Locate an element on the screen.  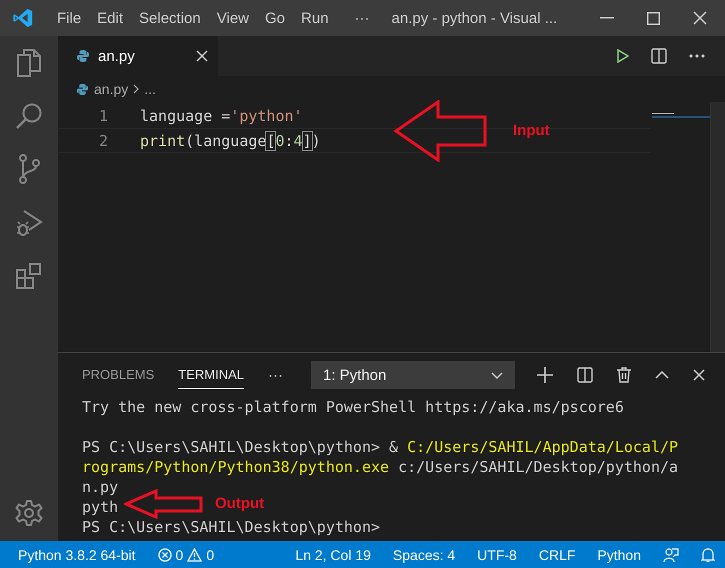
line-number: 2 is located at coordinates (103, 141).